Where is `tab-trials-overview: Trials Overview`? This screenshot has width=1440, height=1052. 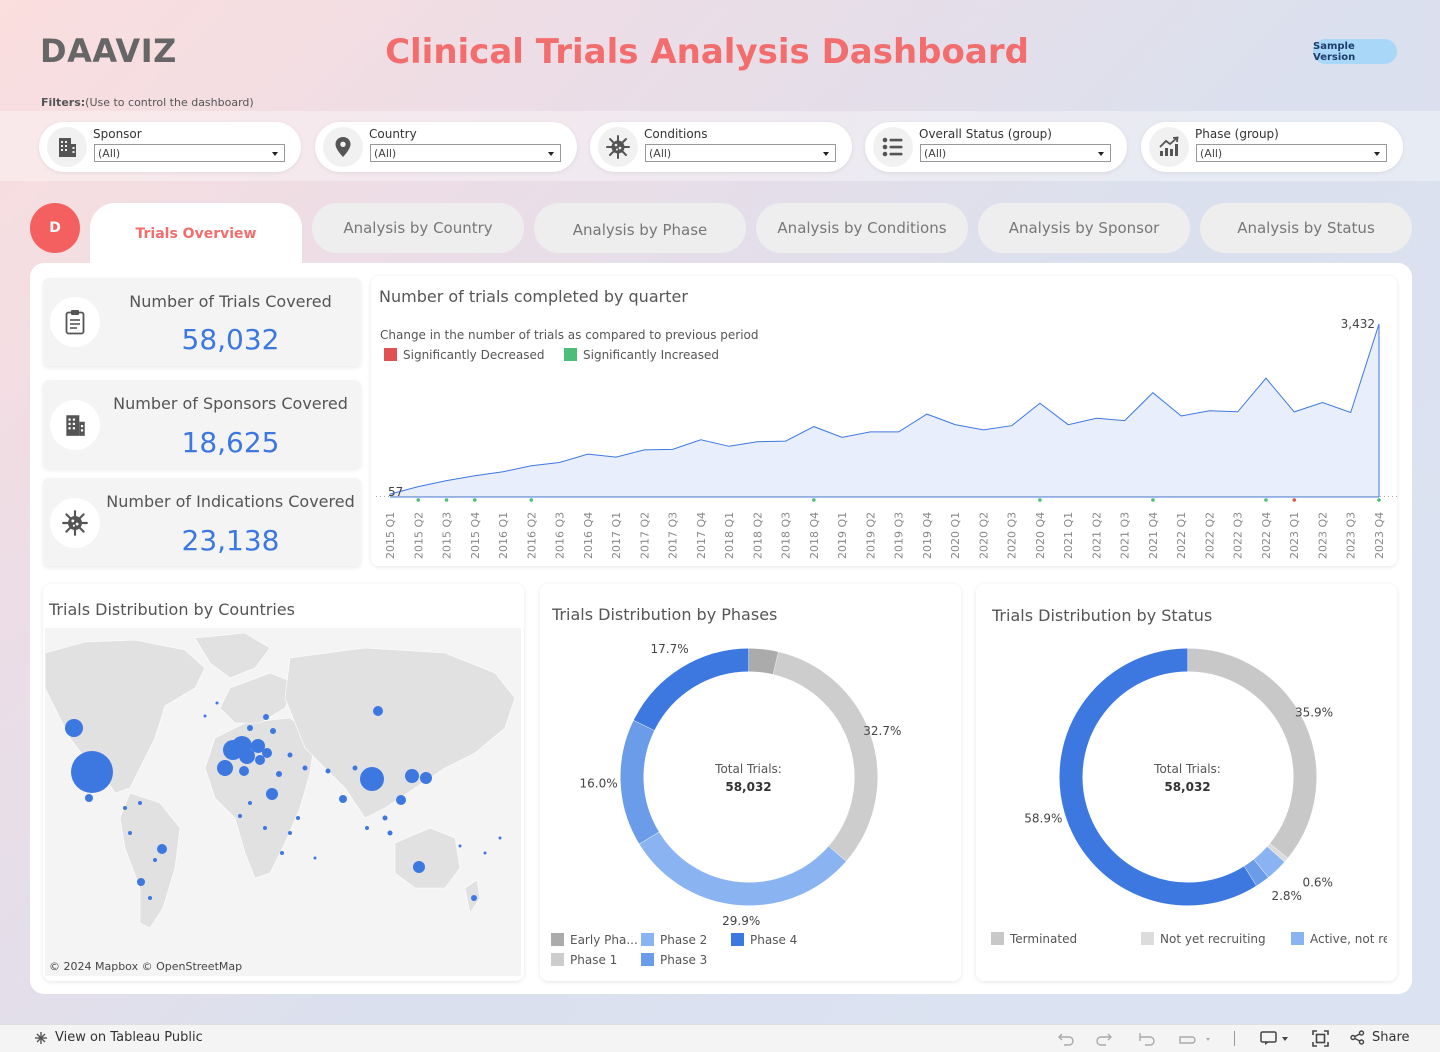
tab-trials-overview: Trials Overview is located at coordinates (196, 234).